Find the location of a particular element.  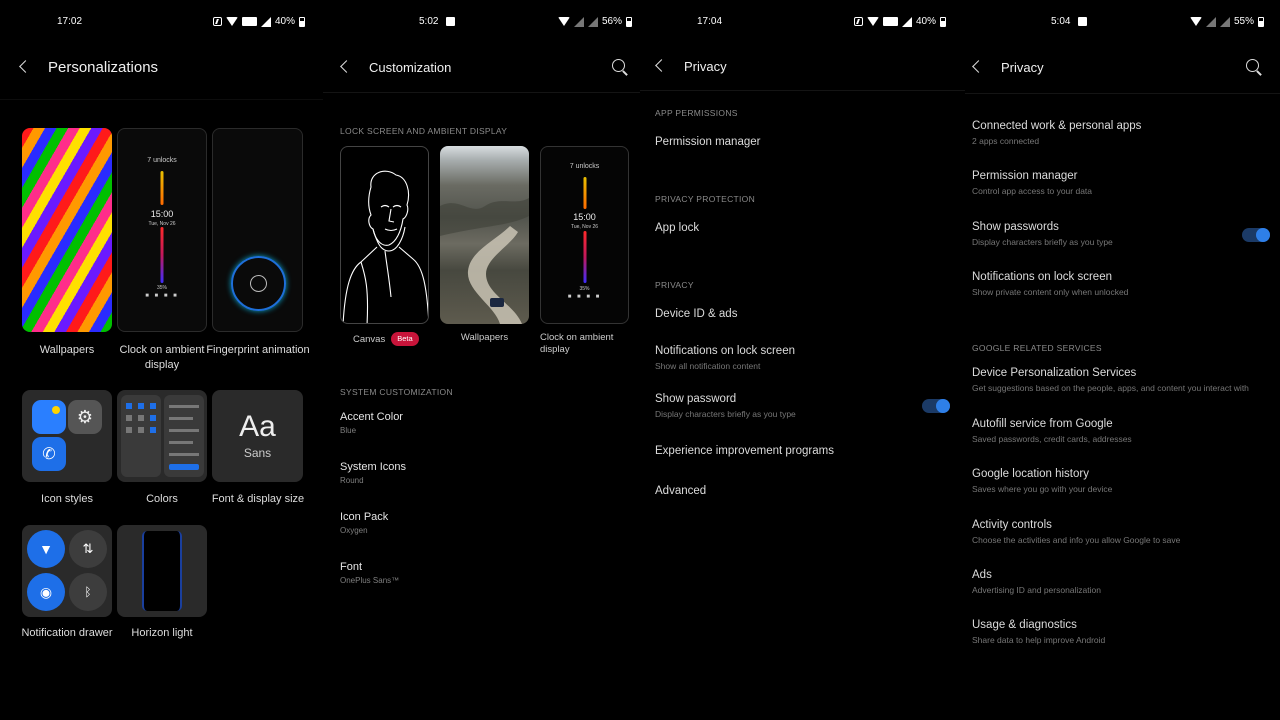

status-bar: 5:02 56% is located at coordinates (481, 22).